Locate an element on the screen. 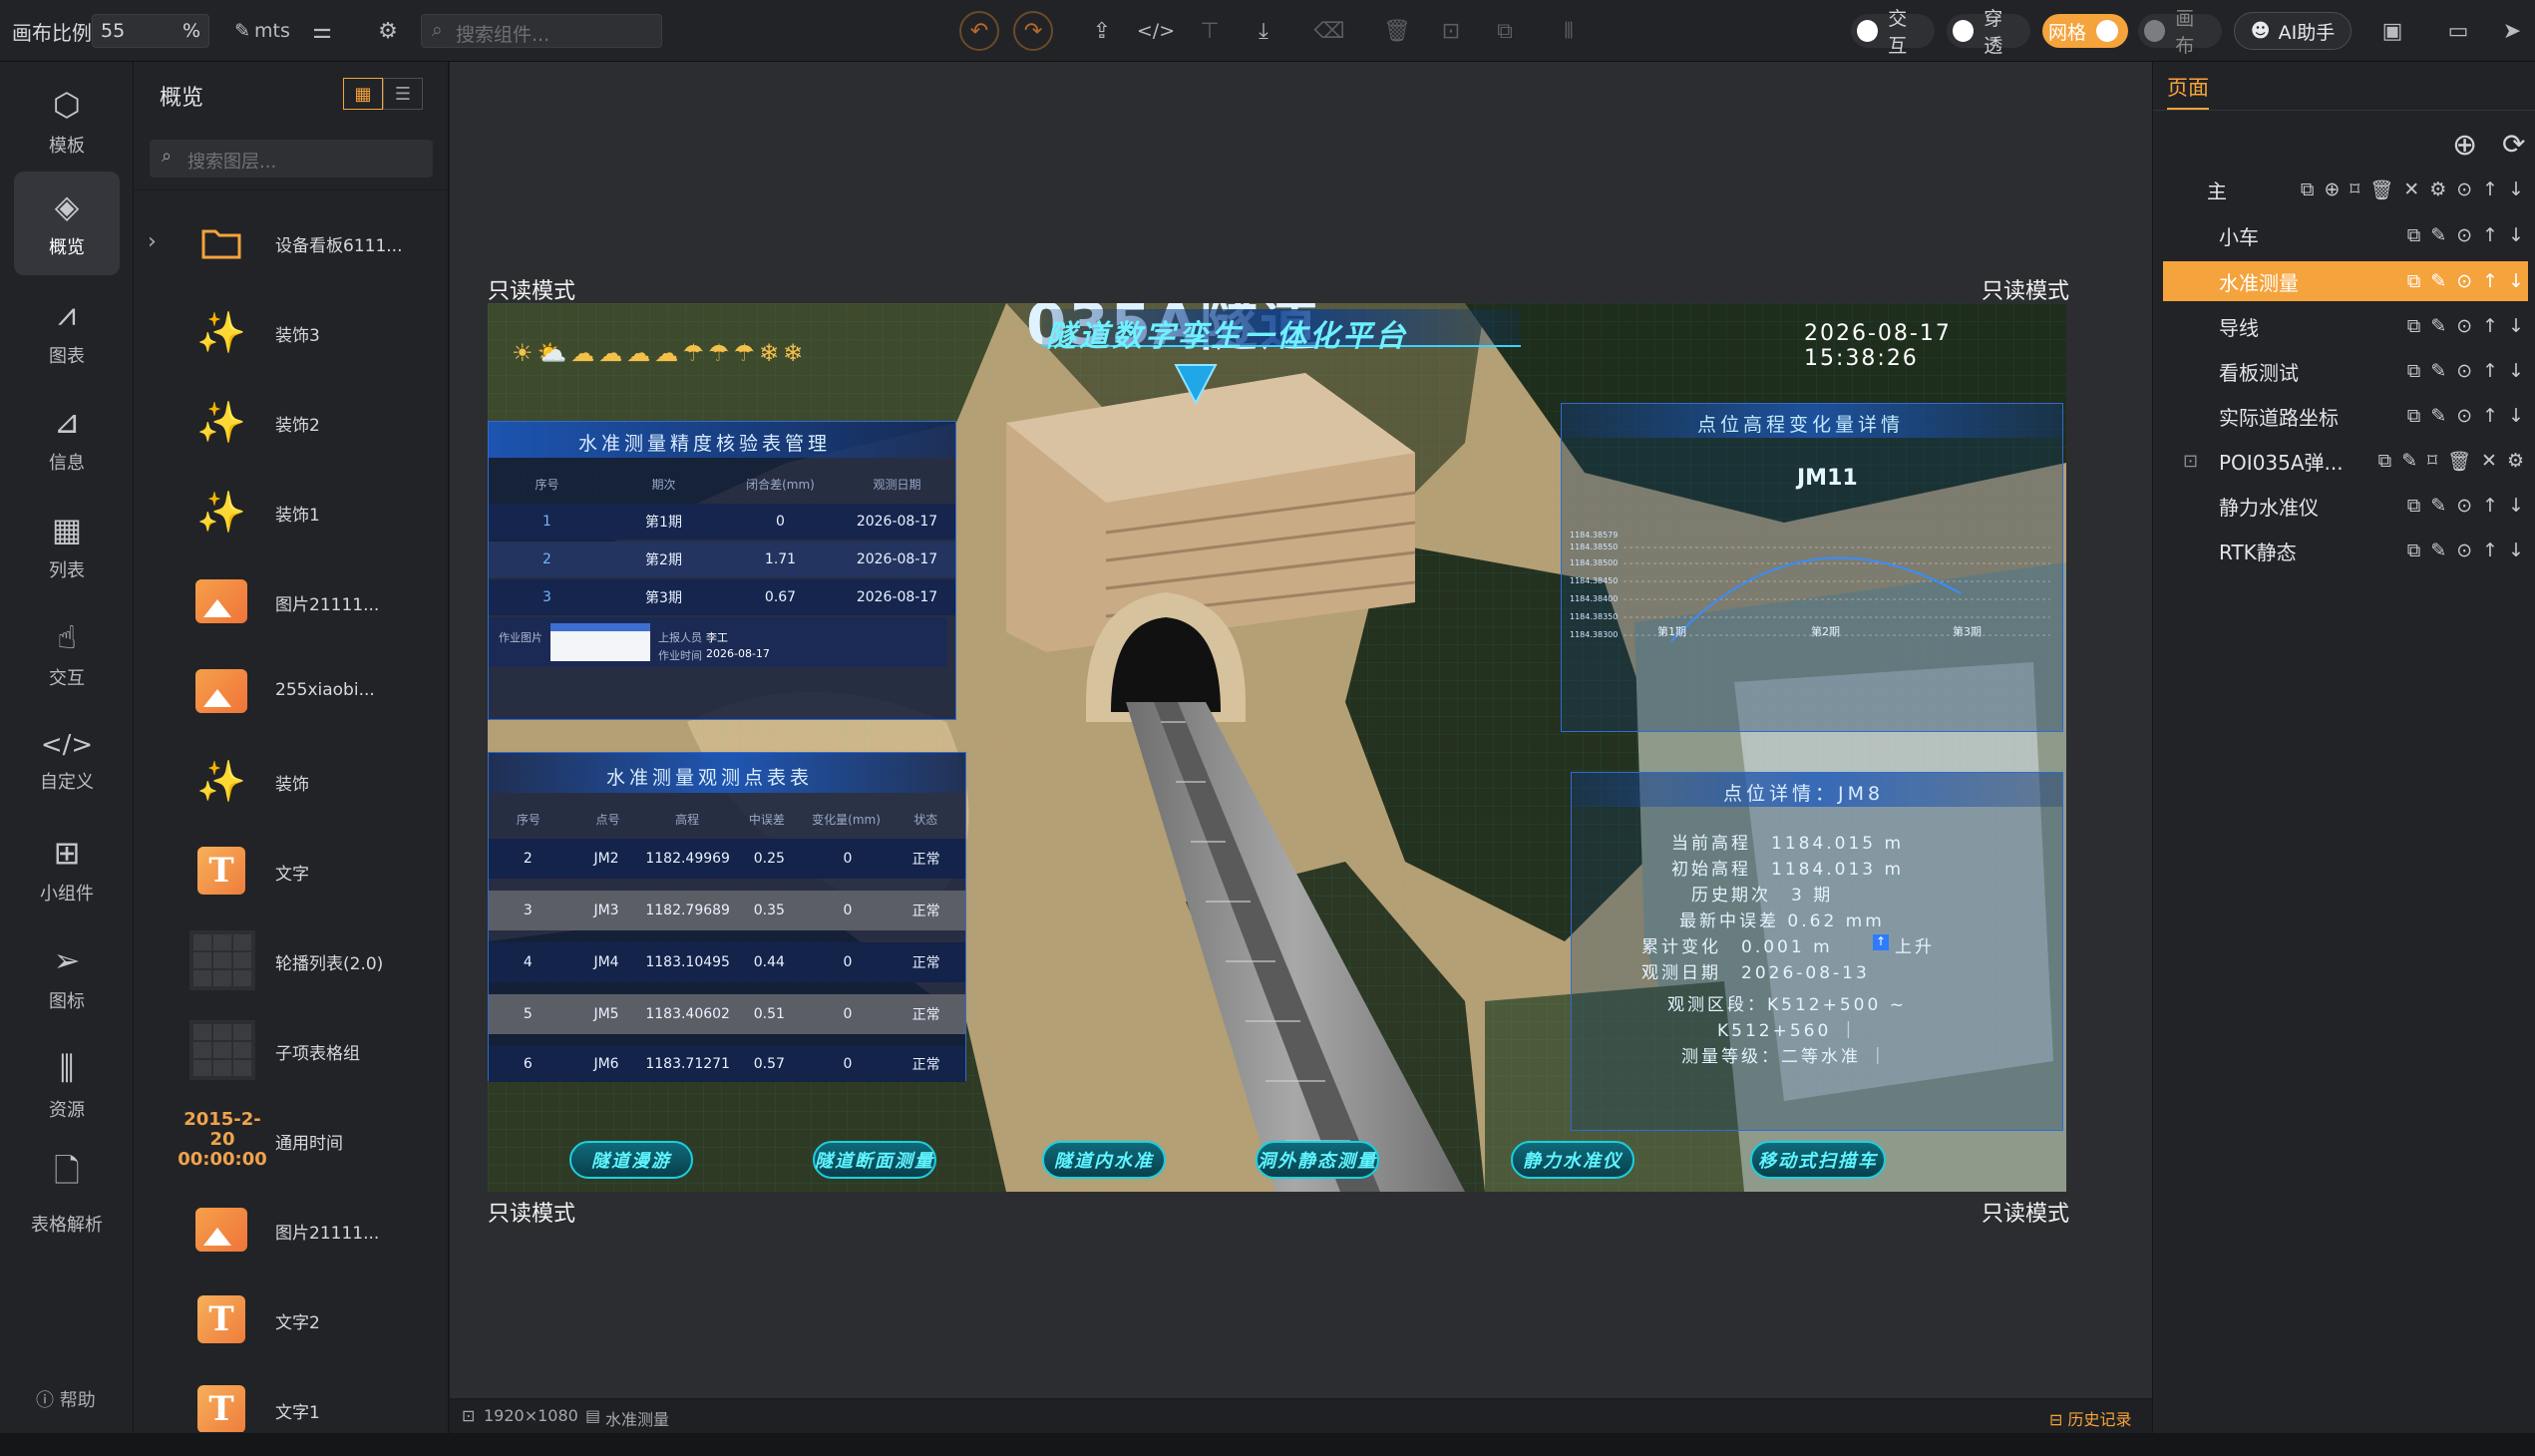  save-icon: ▣ is located at coordinates (2392, 31).